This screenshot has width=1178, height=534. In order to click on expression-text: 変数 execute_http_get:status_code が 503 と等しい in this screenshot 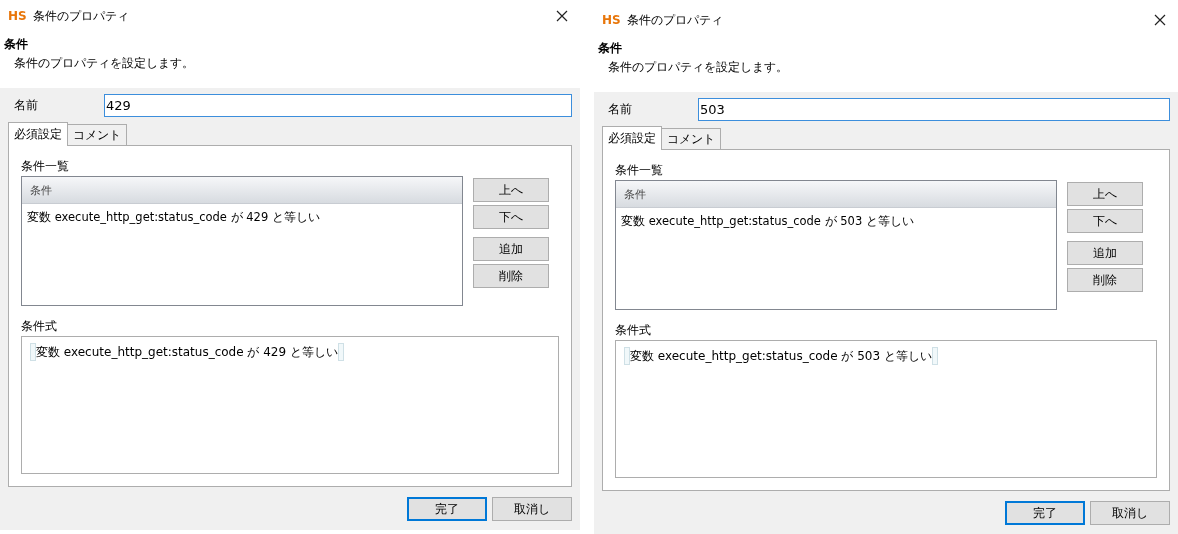, I will do `click(781, 356)`.